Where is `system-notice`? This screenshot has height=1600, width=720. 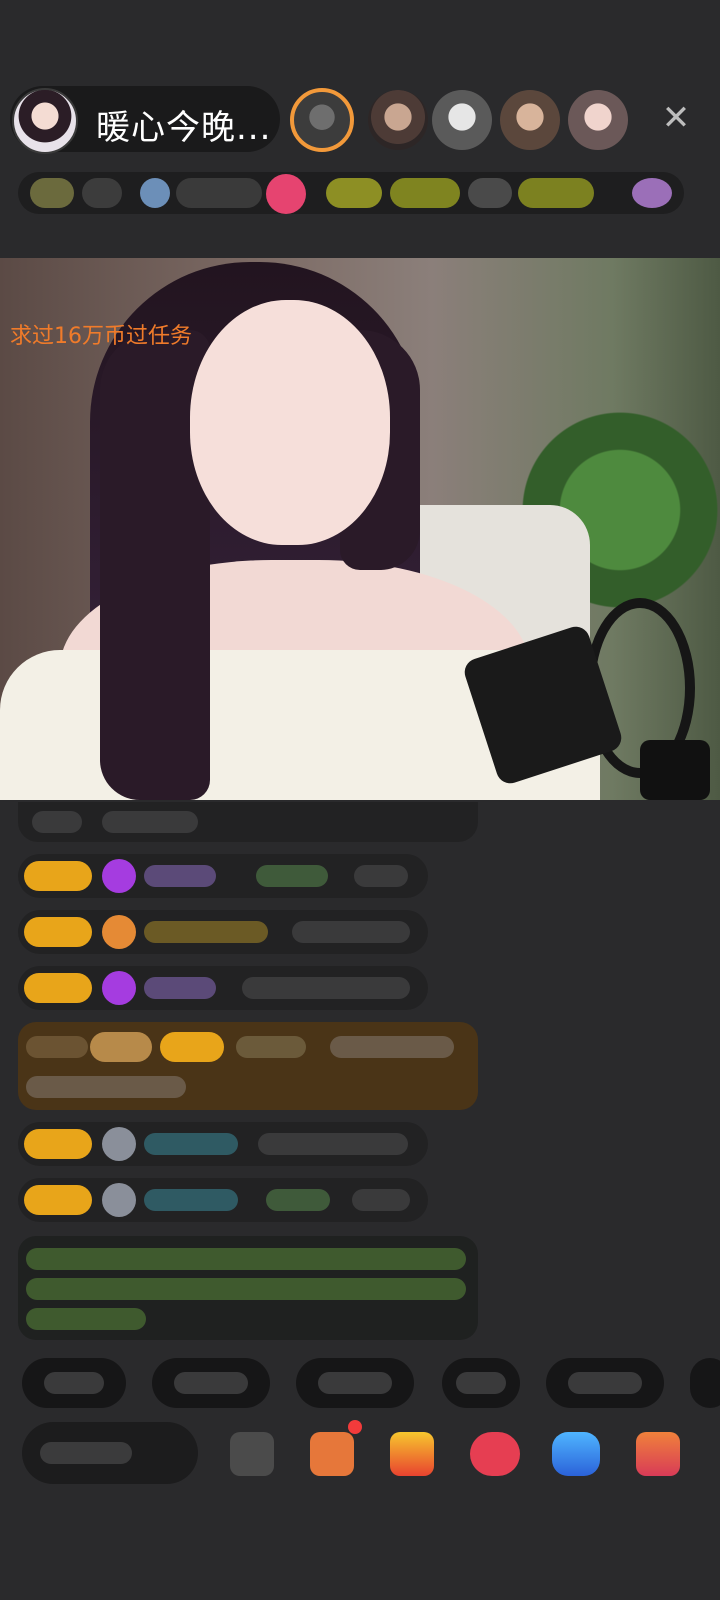 system-notice is located at coordinates (248, 1288).